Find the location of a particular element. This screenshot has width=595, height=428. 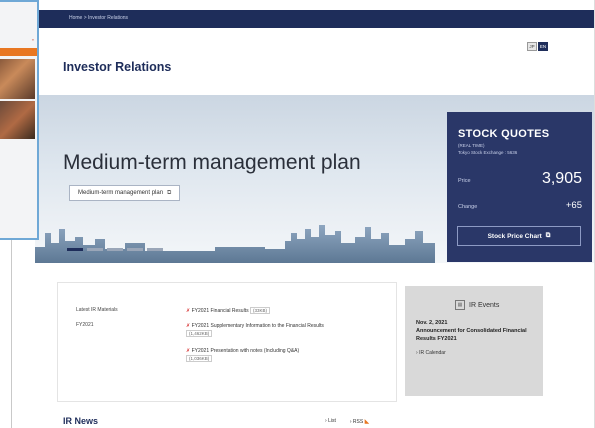

price-value: 3,905 is located at coordinates (561, 178).